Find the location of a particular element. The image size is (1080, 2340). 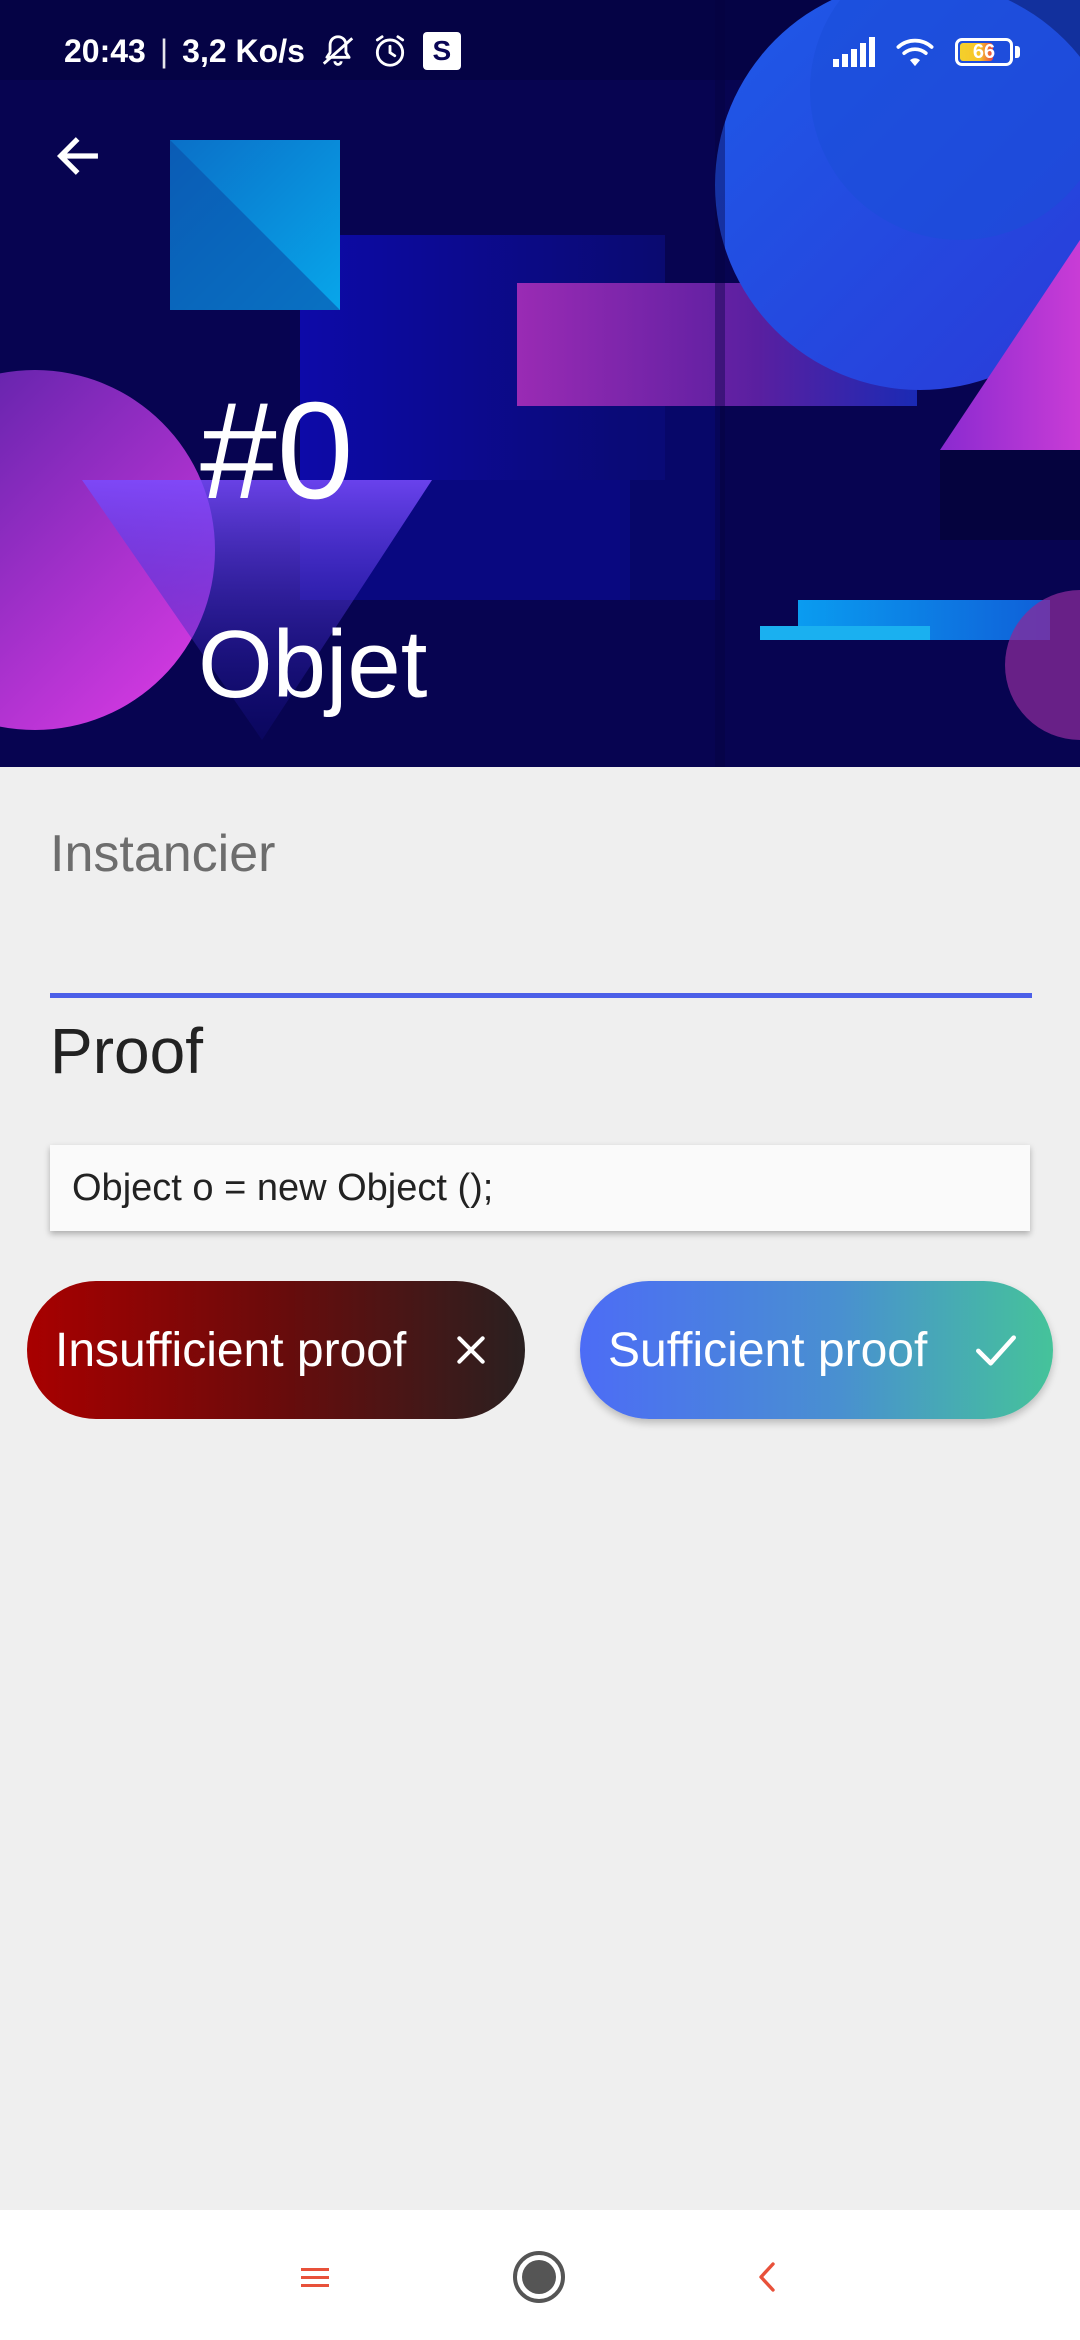

sufficient-proof-button: Sufficient proof is located at coordinates (816, 1350).